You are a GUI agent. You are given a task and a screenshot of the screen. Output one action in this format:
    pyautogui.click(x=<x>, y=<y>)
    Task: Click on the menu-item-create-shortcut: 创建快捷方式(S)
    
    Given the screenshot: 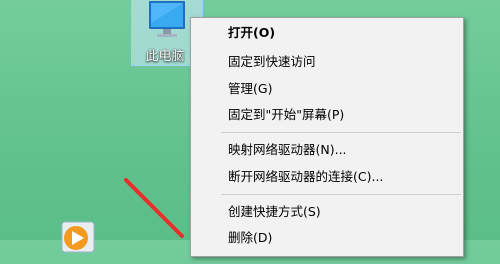 What is the action you would take?
    pyautogui.click(x=327, y=212)
    